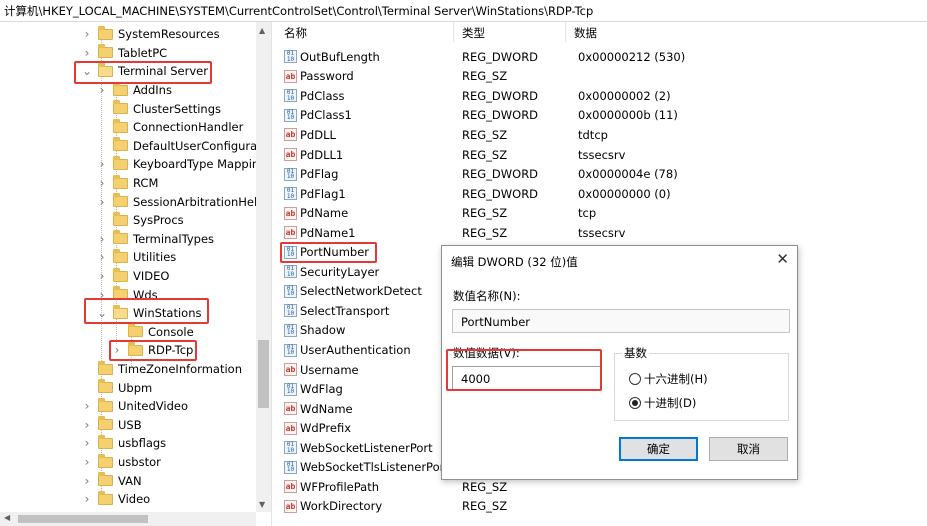 The height and width of the screenshot is (526, 927). What do you see at coordinates (290, 428) in the screenshot?
I see `string-value-icon: ab` at bounding box center [290, 428].